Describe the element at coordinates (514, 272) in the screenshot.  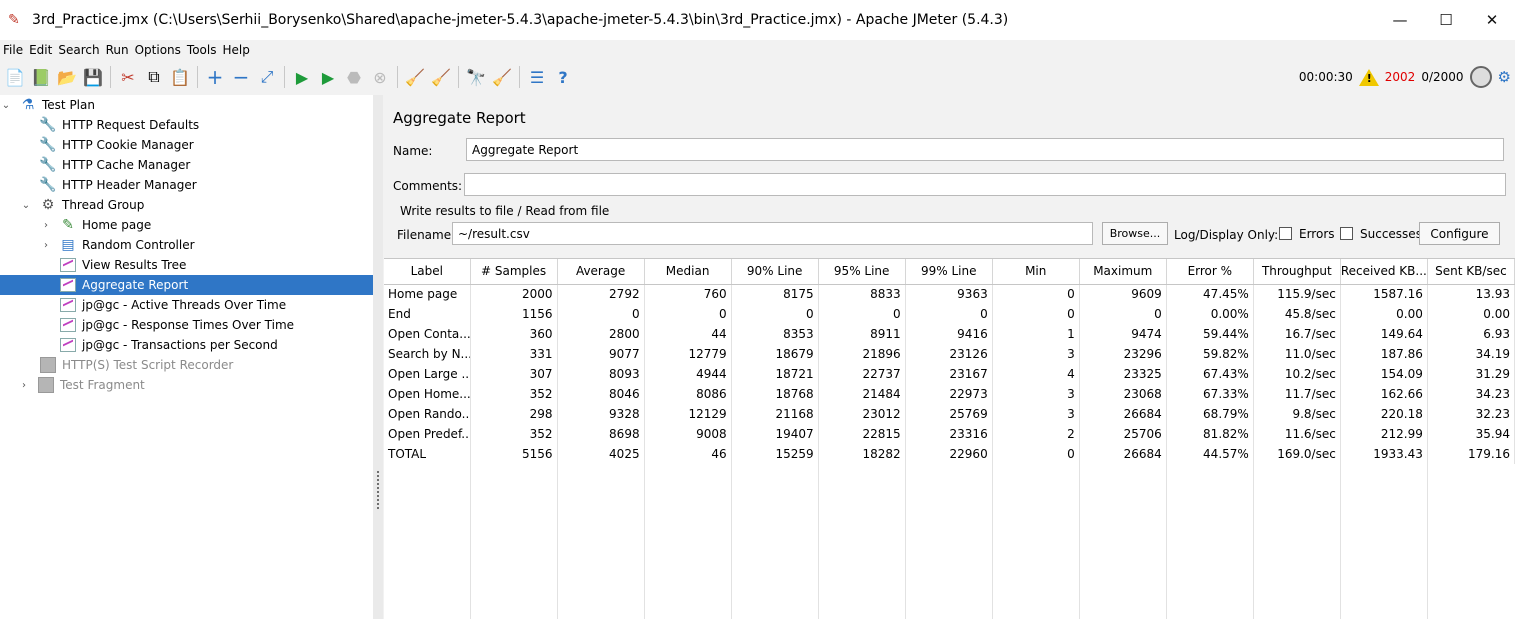
I see `column-header: # Samples` at that location.